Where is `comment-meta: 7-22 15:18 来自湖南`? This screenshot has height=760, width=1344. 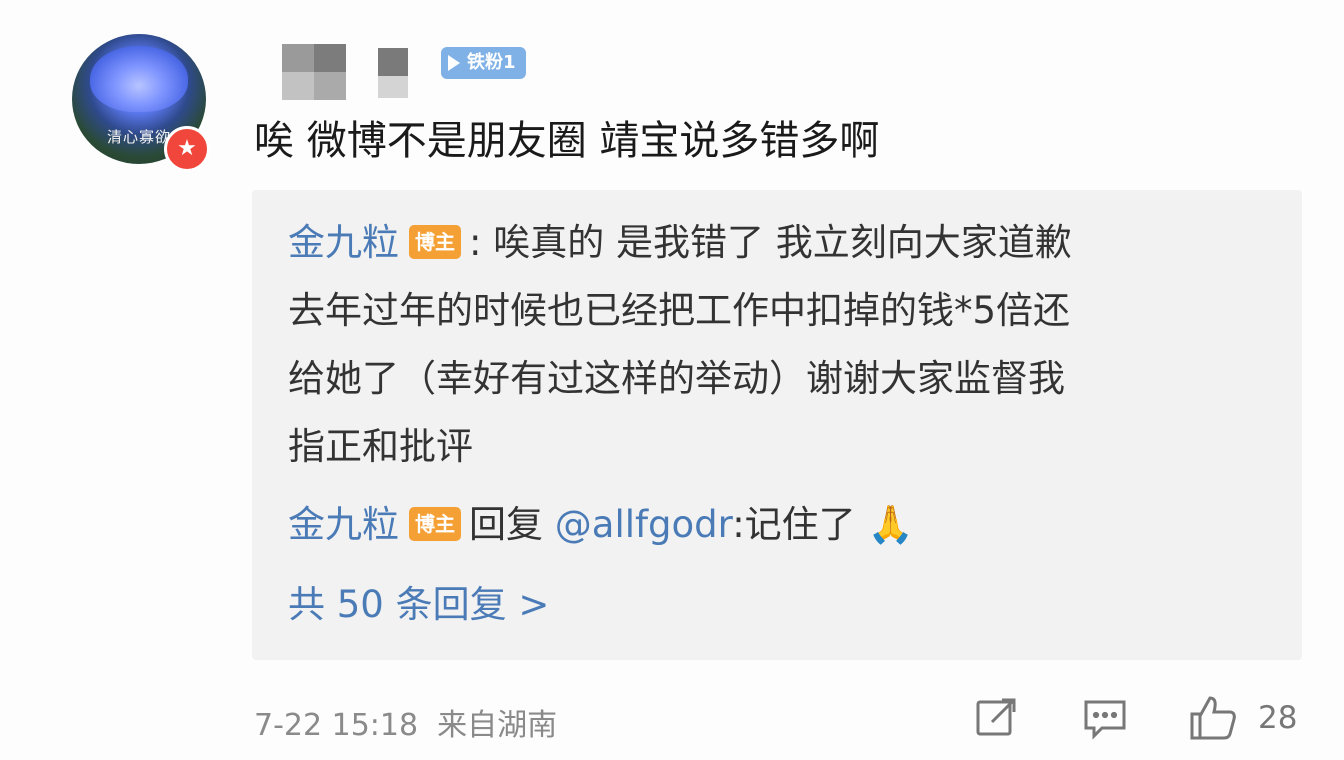 comment-meta: 7-22 15:18 来自湖南 is located at coordinates (405, 722).